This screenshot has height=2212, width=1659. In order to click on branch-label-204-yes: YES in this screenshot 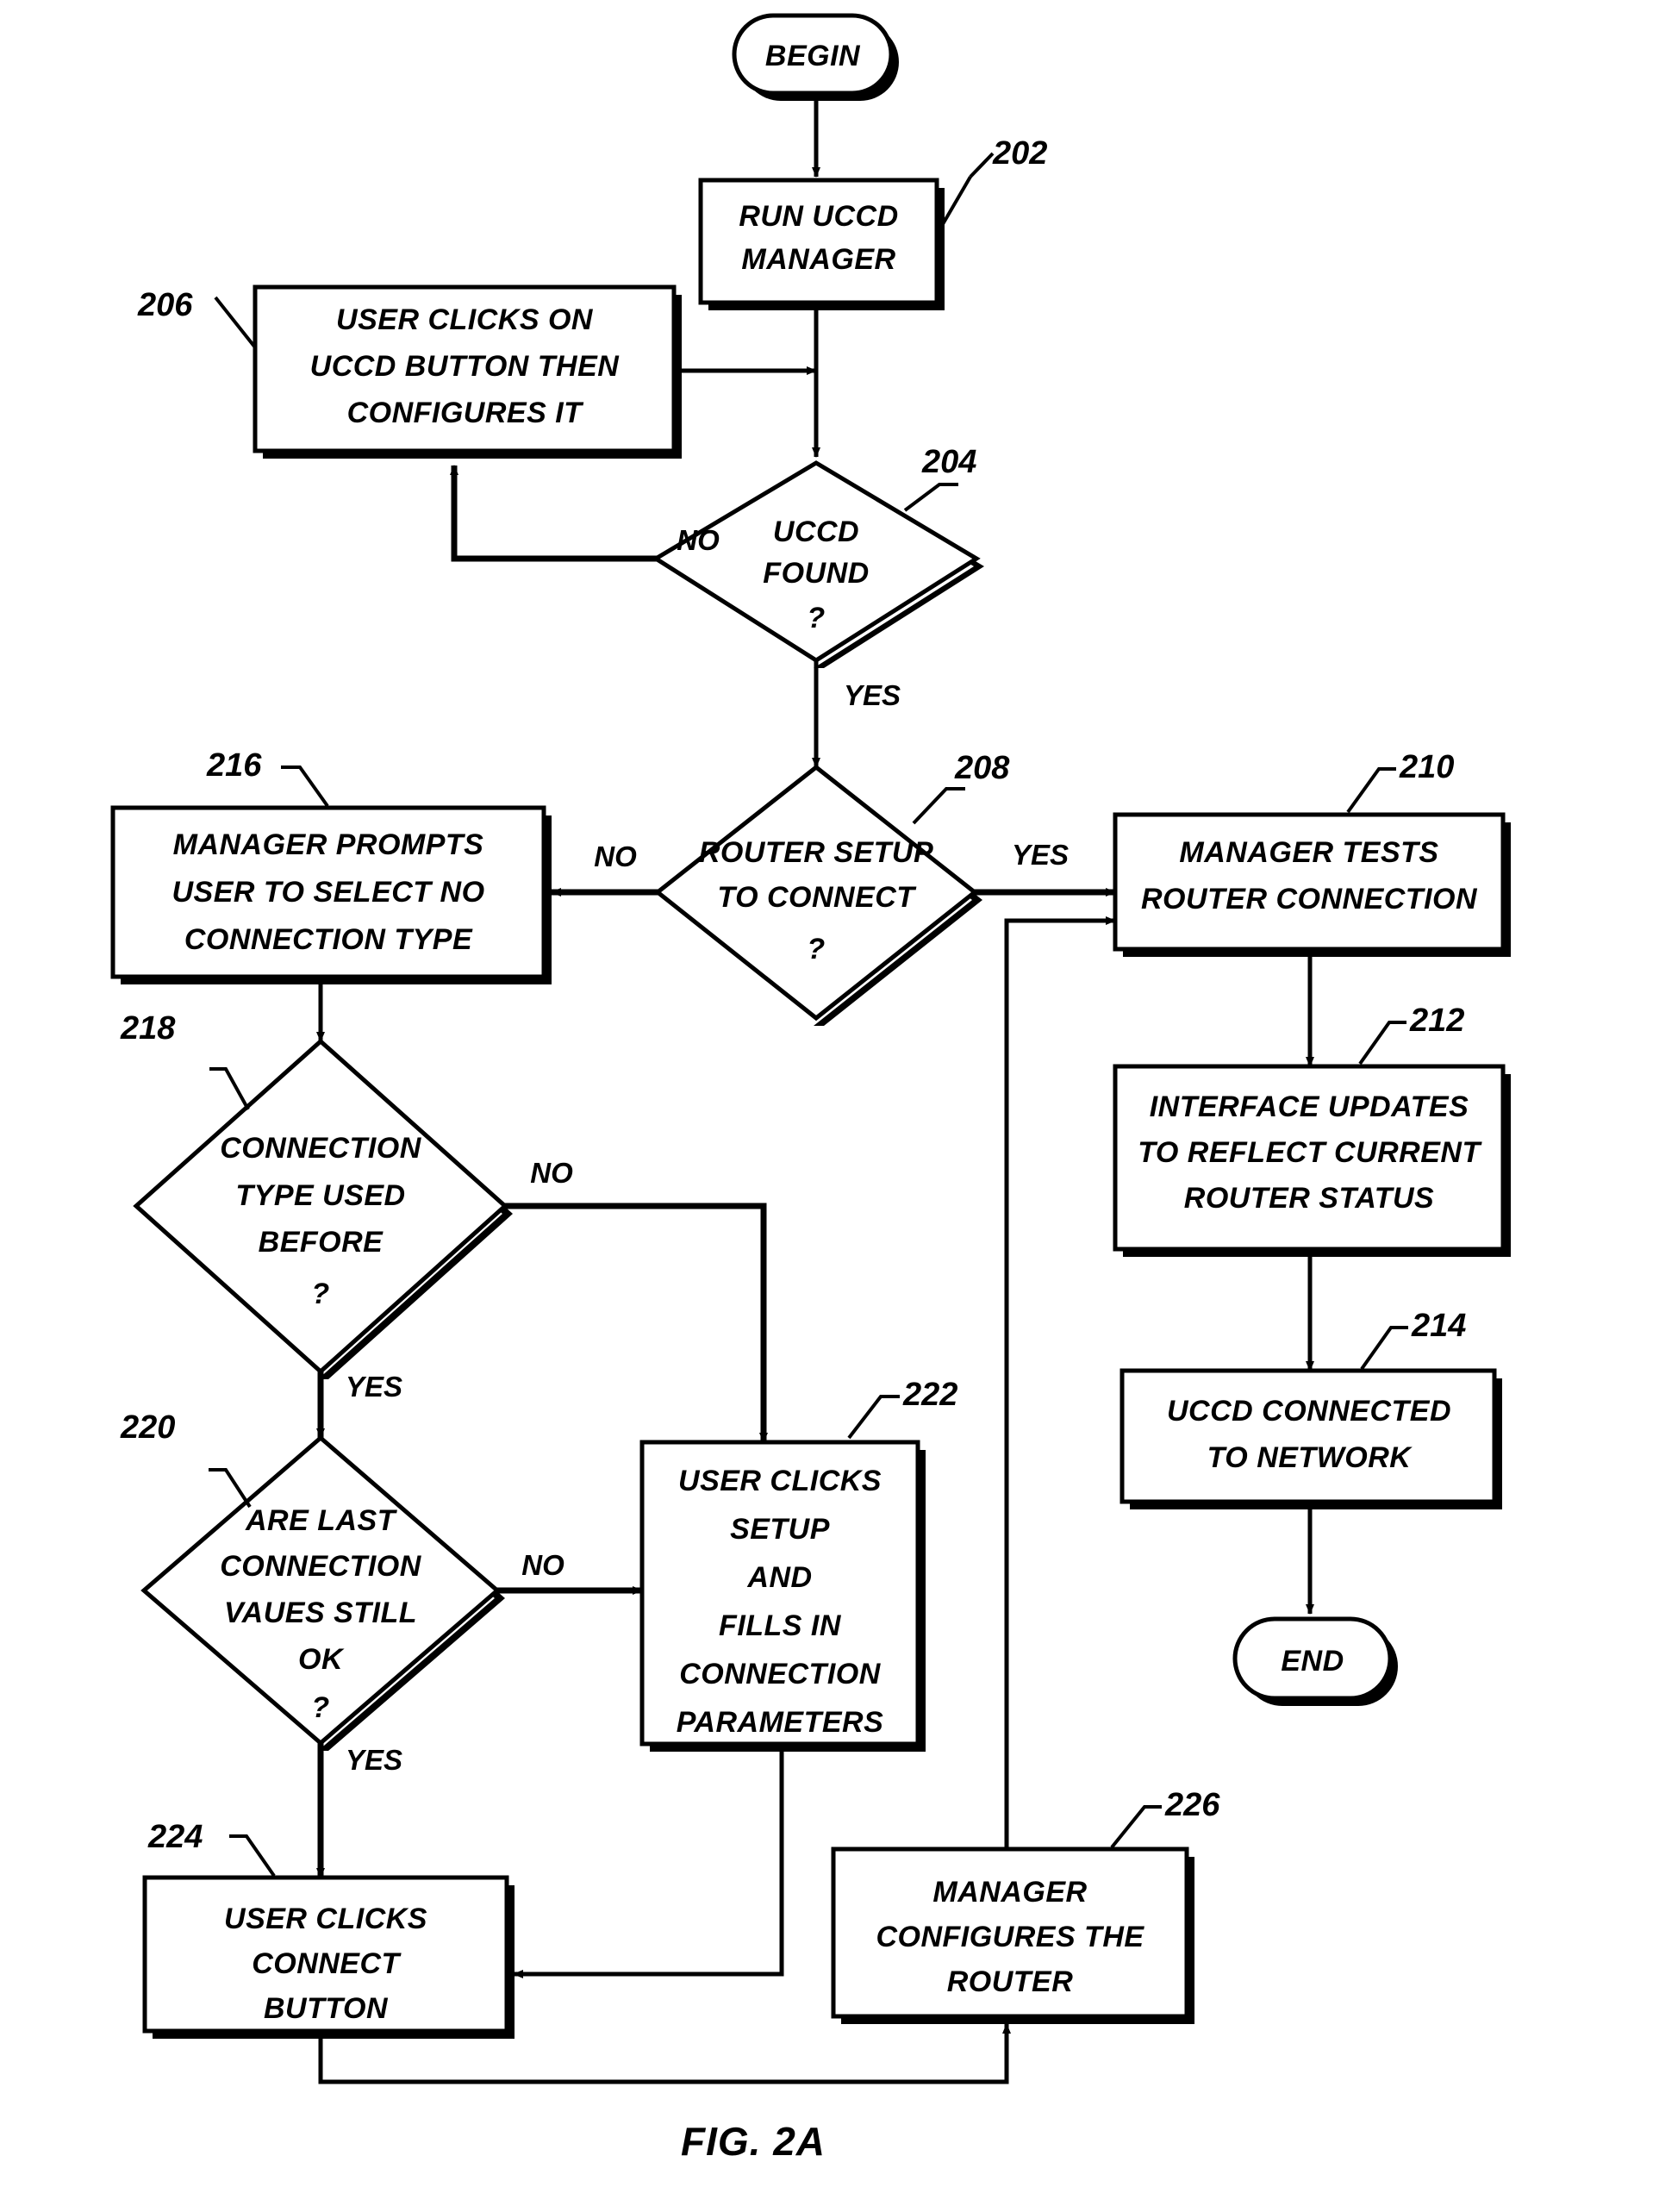, I will do `click(872, 695)`.